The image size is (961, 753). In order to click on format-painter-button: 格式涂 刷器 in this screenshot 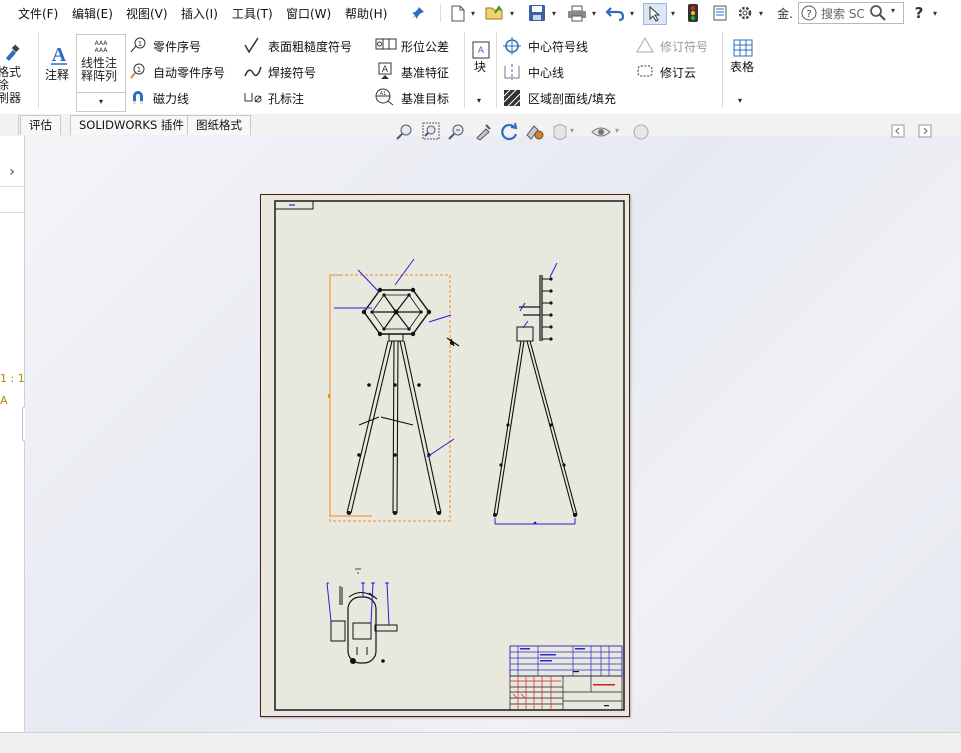, I will do `click(14, 85)`.